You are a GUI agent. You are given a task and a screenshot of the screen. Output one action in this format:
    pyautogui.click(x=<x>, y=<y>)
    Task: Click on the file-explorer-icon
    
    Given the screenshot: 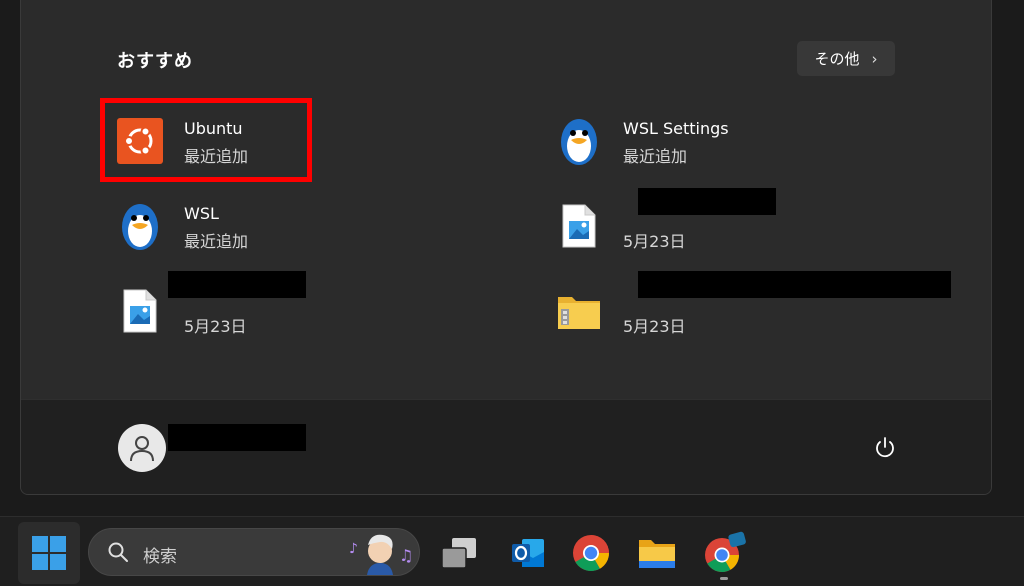 What is the action you would take?
    pyautogui.click(x=657, y=553)
    